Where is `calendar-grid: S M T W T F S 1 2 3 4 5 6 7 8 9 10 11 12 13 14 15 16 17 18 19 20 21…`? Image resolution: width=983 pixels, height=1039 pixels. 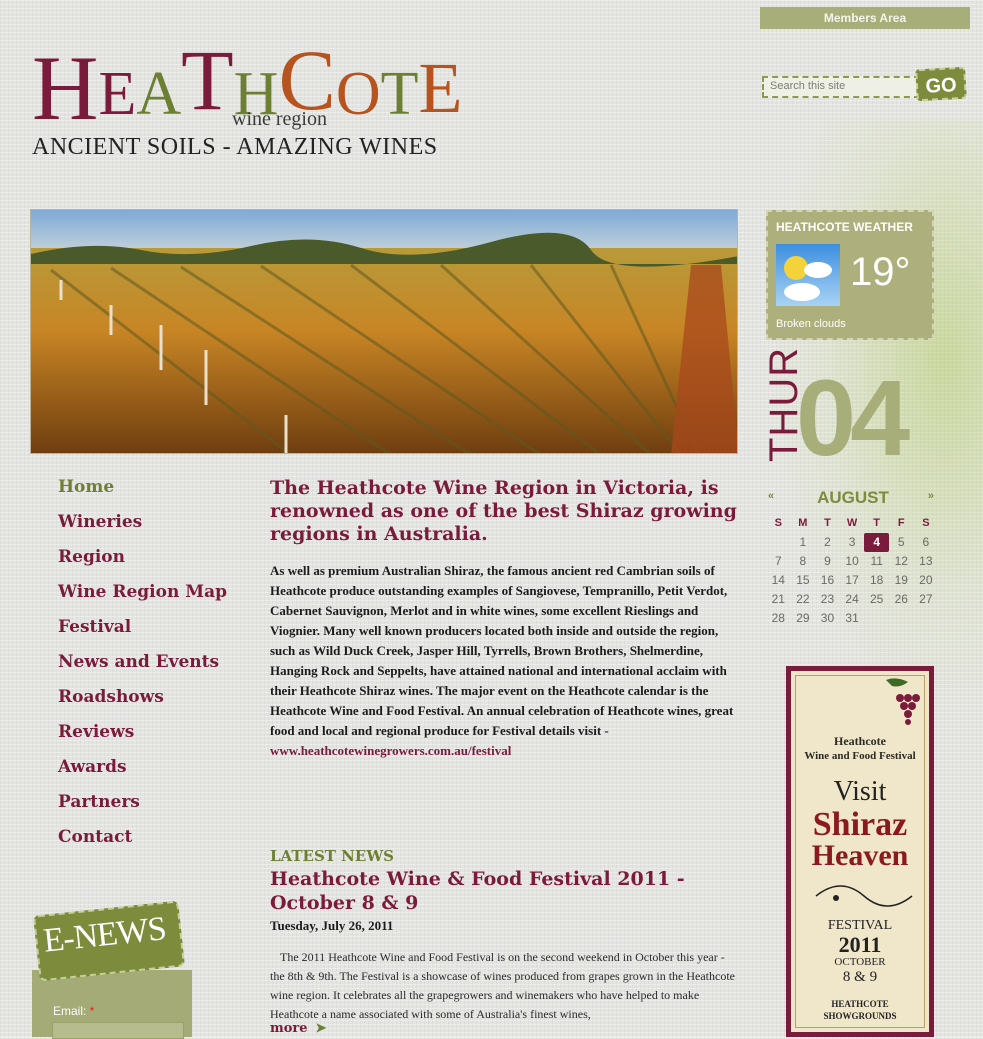
calendar-grid: S M T W T F S 1 2 3 4 5 6 7 8 9 10 11 12 13 14 15 16 17 18 19 20 21… is located at coordinates (853, 571).